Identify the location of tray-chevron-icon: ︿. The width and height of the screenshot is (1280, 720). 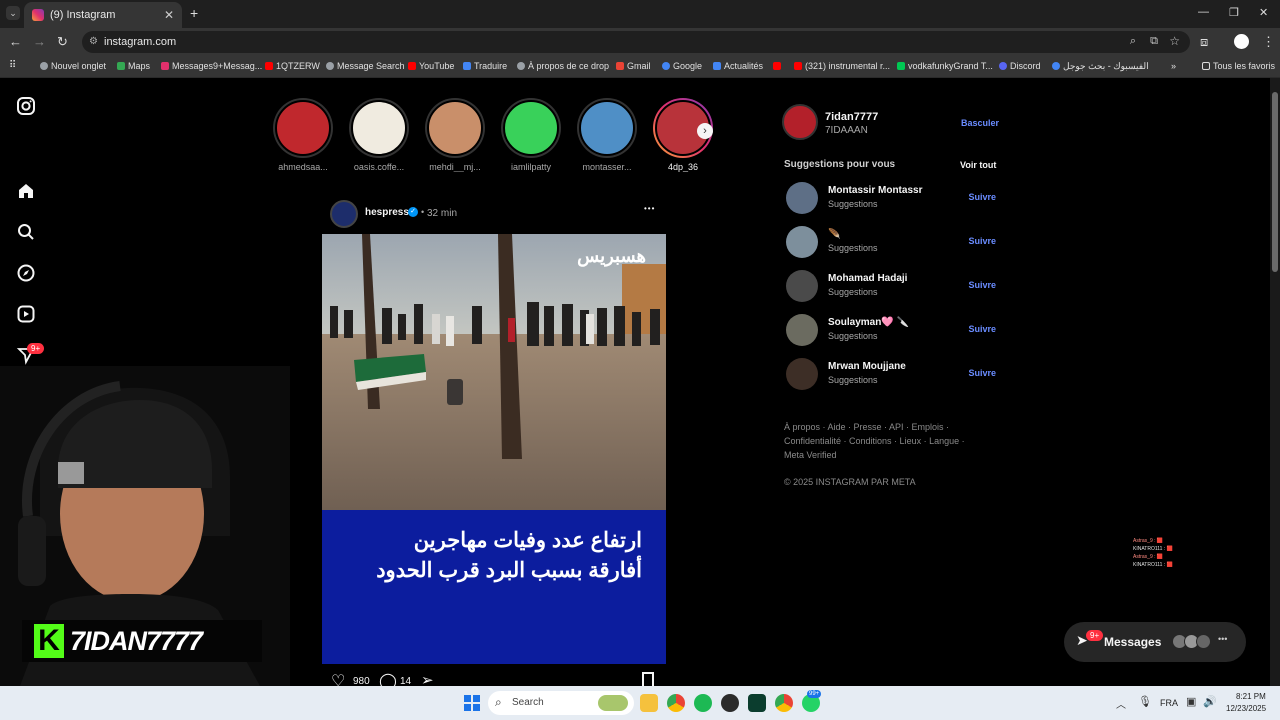
(1121, 703).